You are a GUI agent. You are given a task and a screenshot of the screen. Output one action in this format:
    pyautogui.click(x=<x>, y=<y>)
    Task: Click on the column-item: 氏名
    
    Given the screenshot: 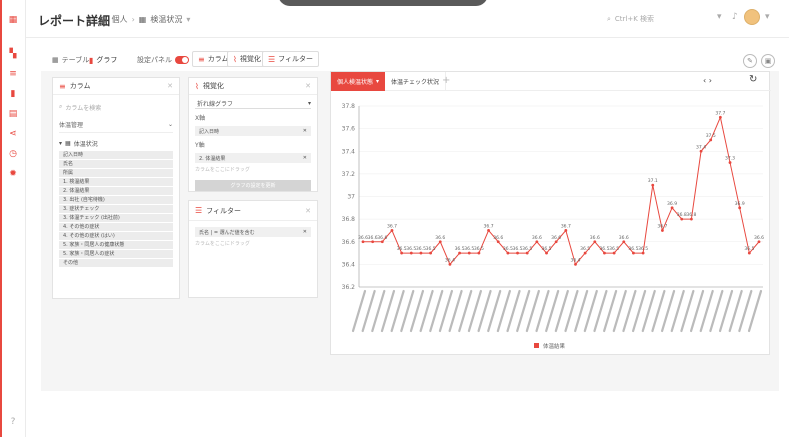 What is the action you would take?
    pyautogui.click(x=116, y=164)
    